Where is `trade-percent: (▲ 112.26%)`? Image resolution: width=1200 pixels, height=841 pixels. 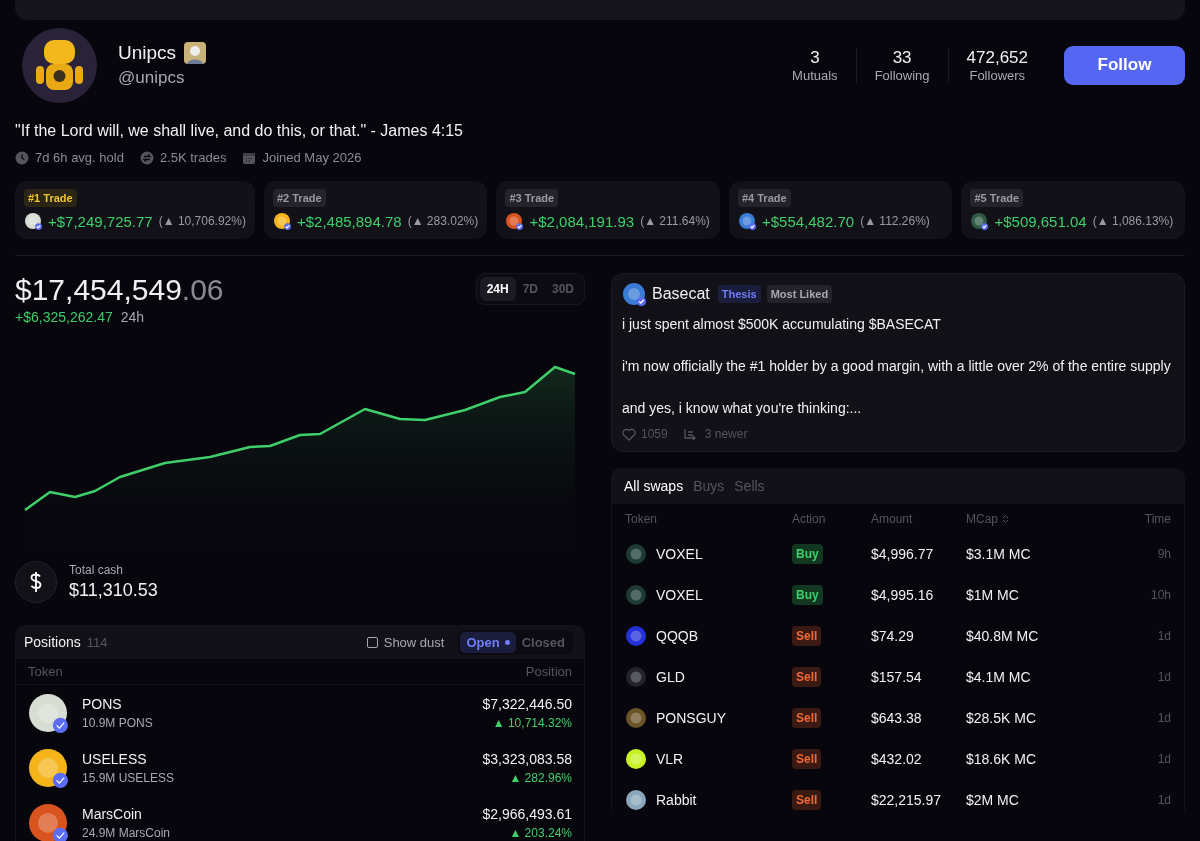
trade-percent: (▲ 112.26%) is located at coordinates (895, 221).